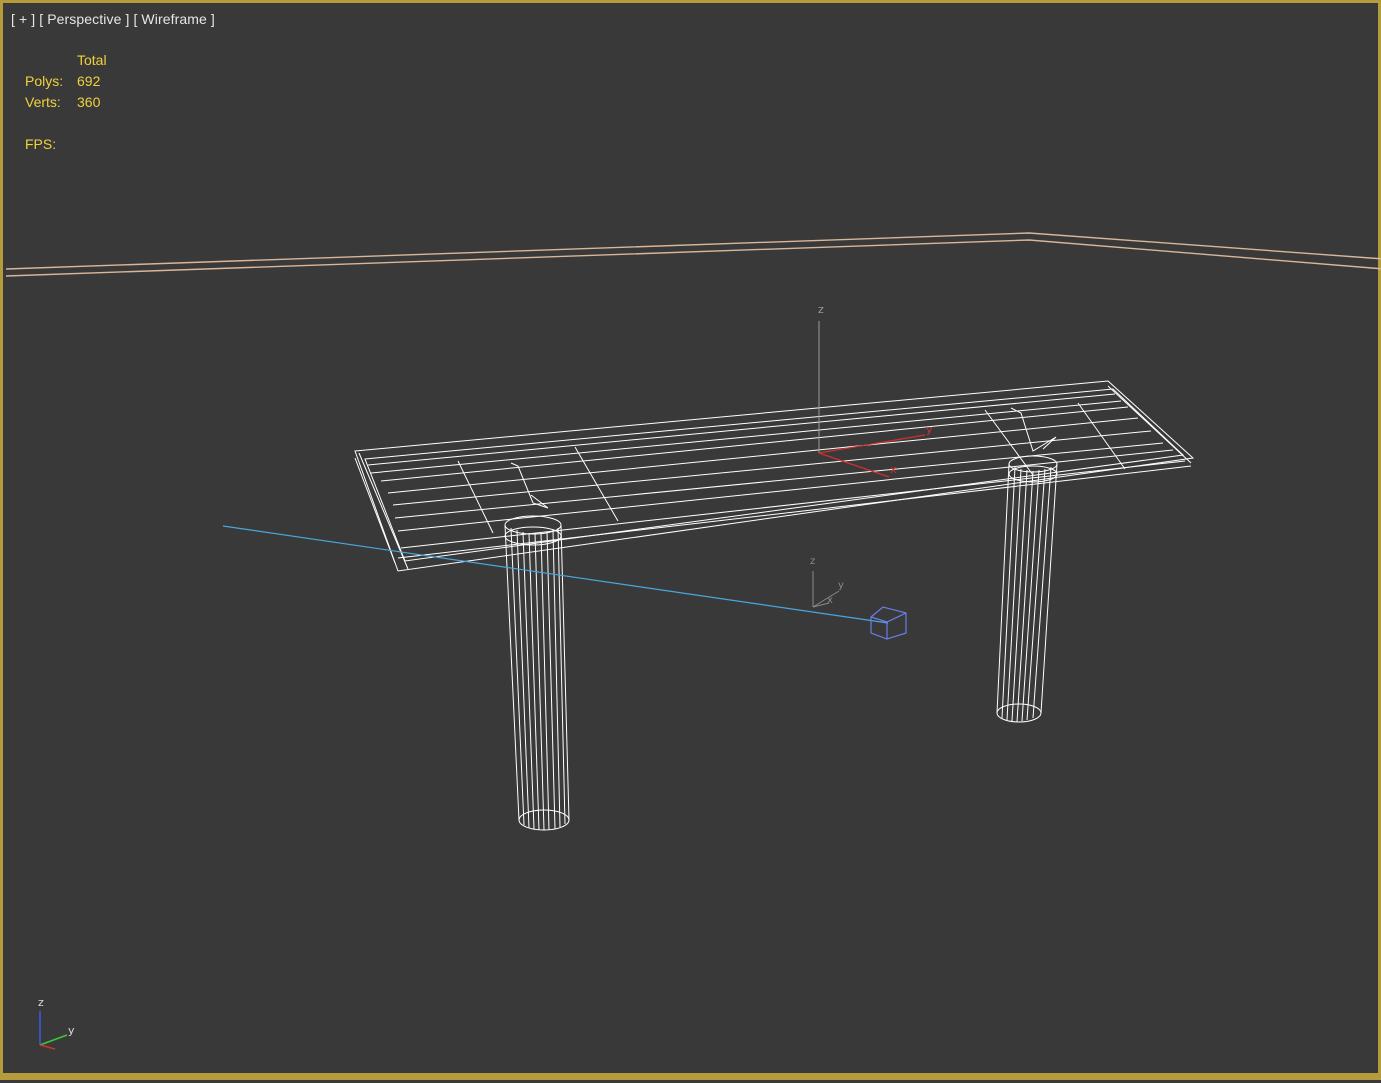 Image resolution: width=1381 pixels, height=1083 pixels. Describe the element at coordinates (841, 585) in the screenshot. I see `light-axis-y-label: y` at that location.